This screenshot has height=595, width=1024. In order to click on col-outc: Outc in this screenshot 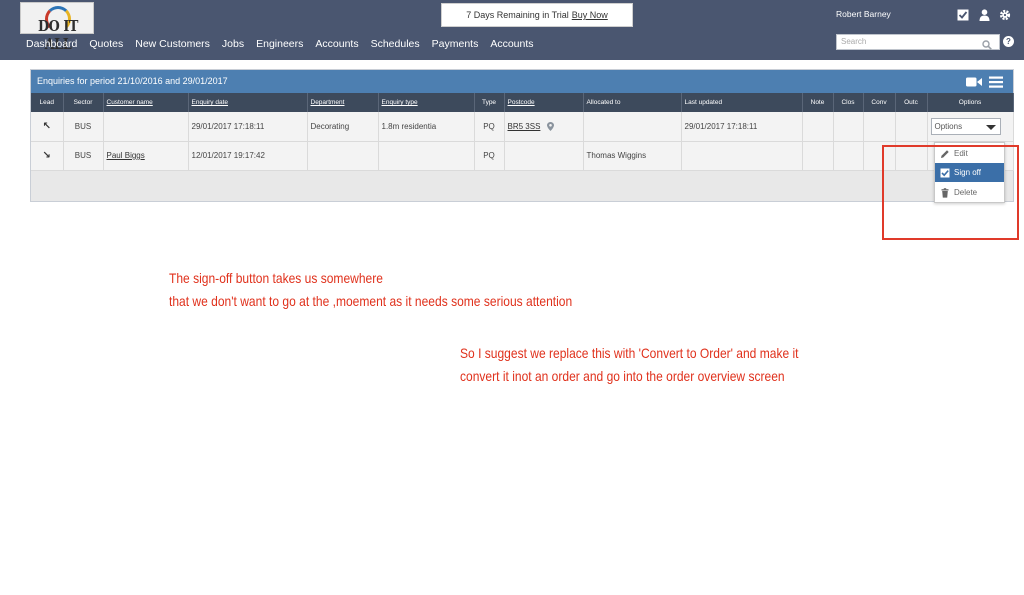, I will do `click(911, 102)`.